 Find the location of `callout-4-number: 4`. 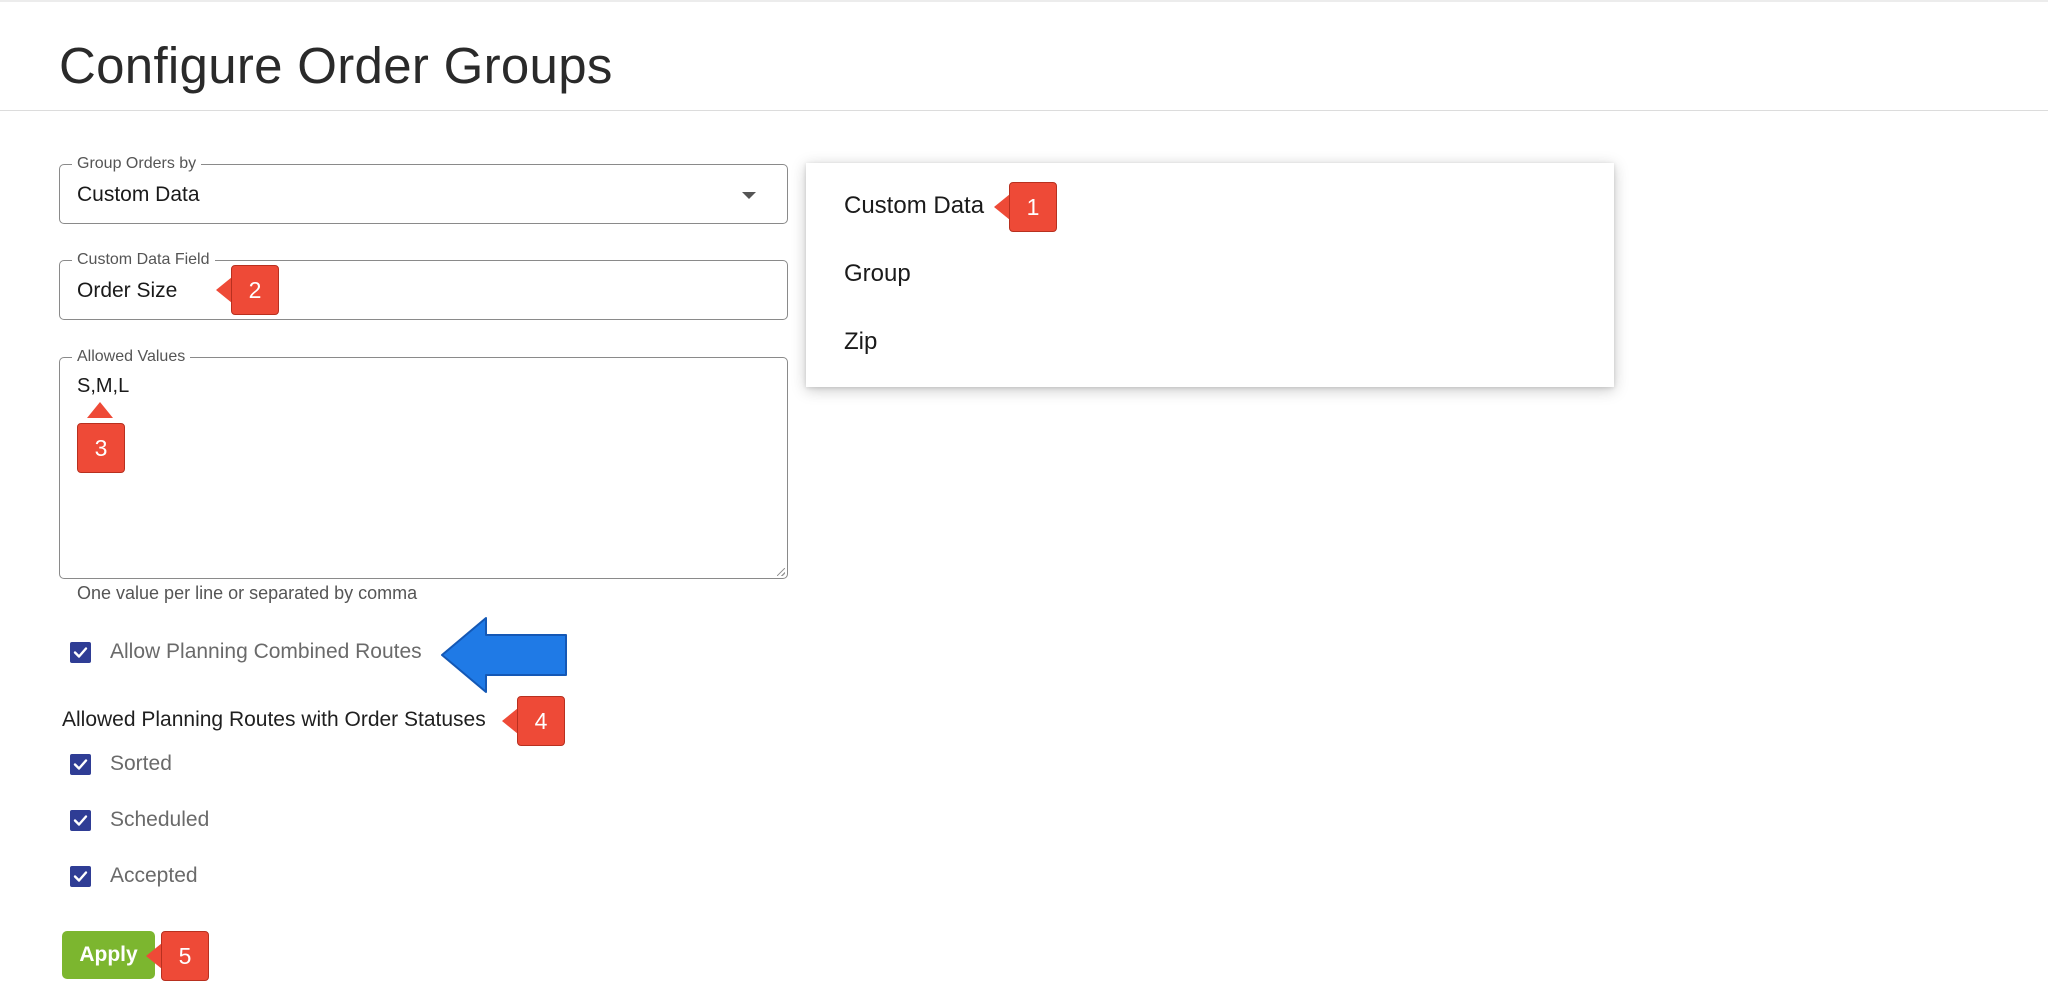

callout-4-number: 4 is located at coordinates (541, 721).